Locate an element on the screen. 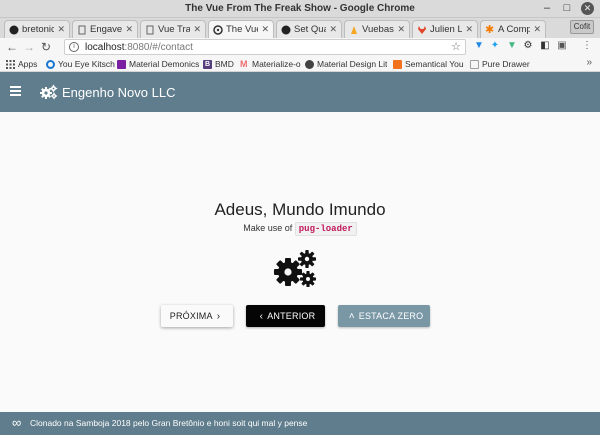 The height and width of the screenshot is (435, 600). previous-button: ‹ ANTERIOR is located at coordinates (285, 316).